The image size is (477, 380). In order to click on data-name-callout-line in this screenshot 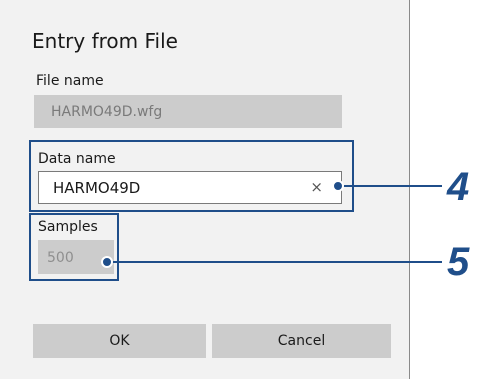, I will do `click(390, 186)`.